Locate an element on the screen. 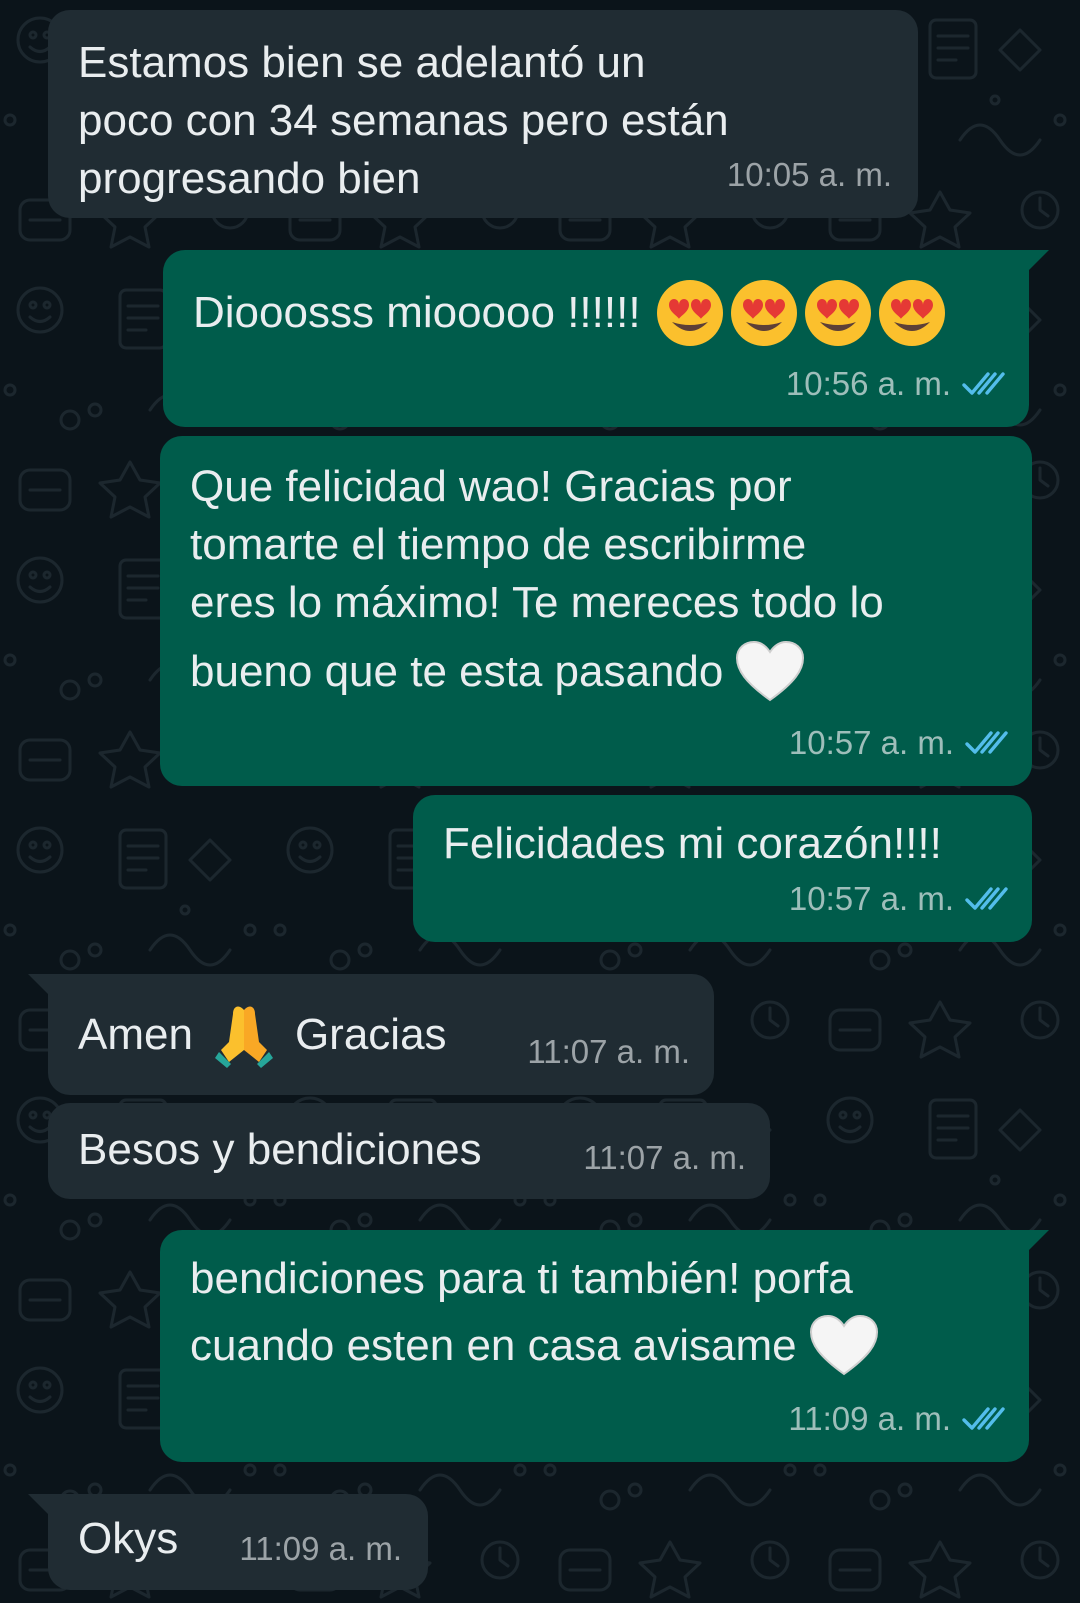  message-line: Diooosss miooooo !!!!!! is located at coordinates (417, 312).